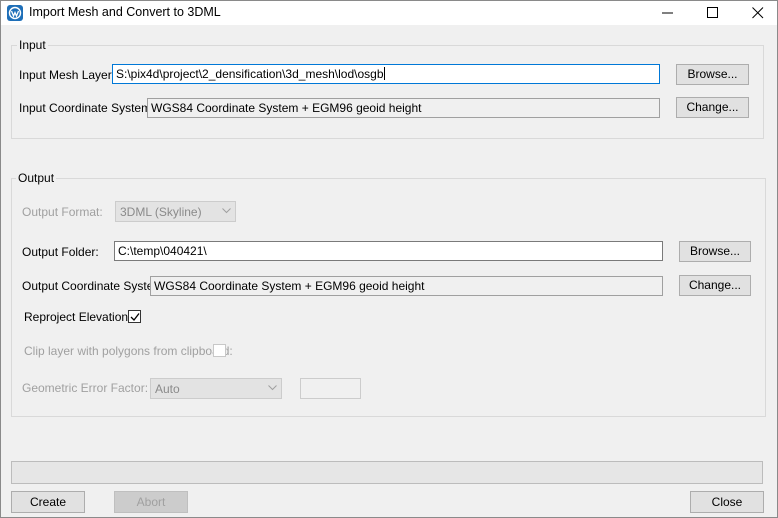 The image size is (778, 518). Describe the element at coordinates (151, 502) in the screenshot. I see `abort-button: Abort` at that location.